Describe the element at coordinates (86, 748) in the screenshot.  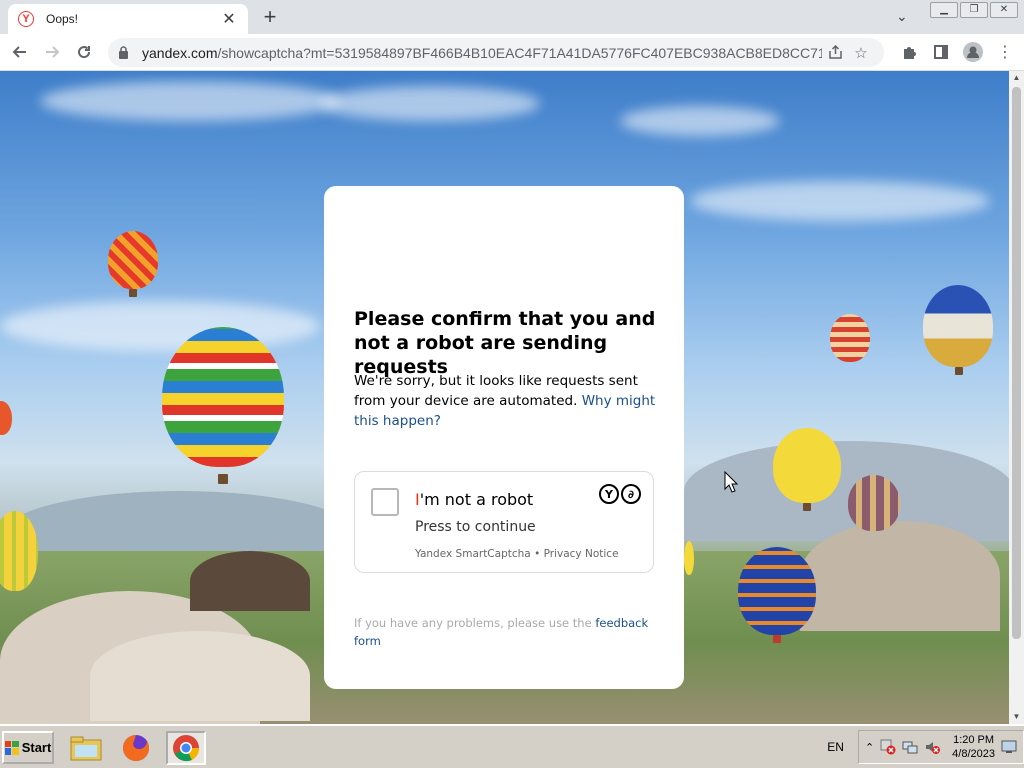
I see `file-explorer-taskbar-icon` at that location.